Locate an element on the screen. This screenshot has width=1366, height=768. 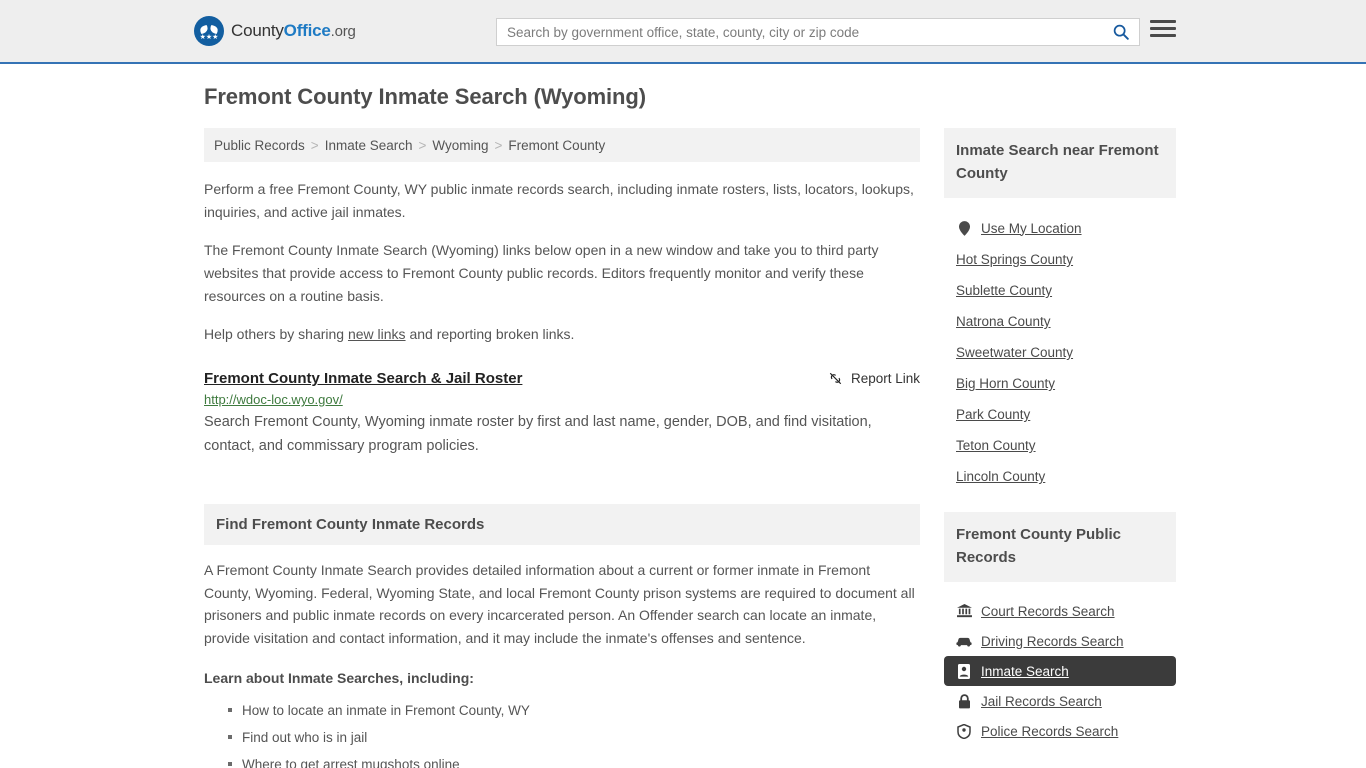
sidebar-item-hot-springs-county: Hot Springs County is located at coordinates (1060, 259).